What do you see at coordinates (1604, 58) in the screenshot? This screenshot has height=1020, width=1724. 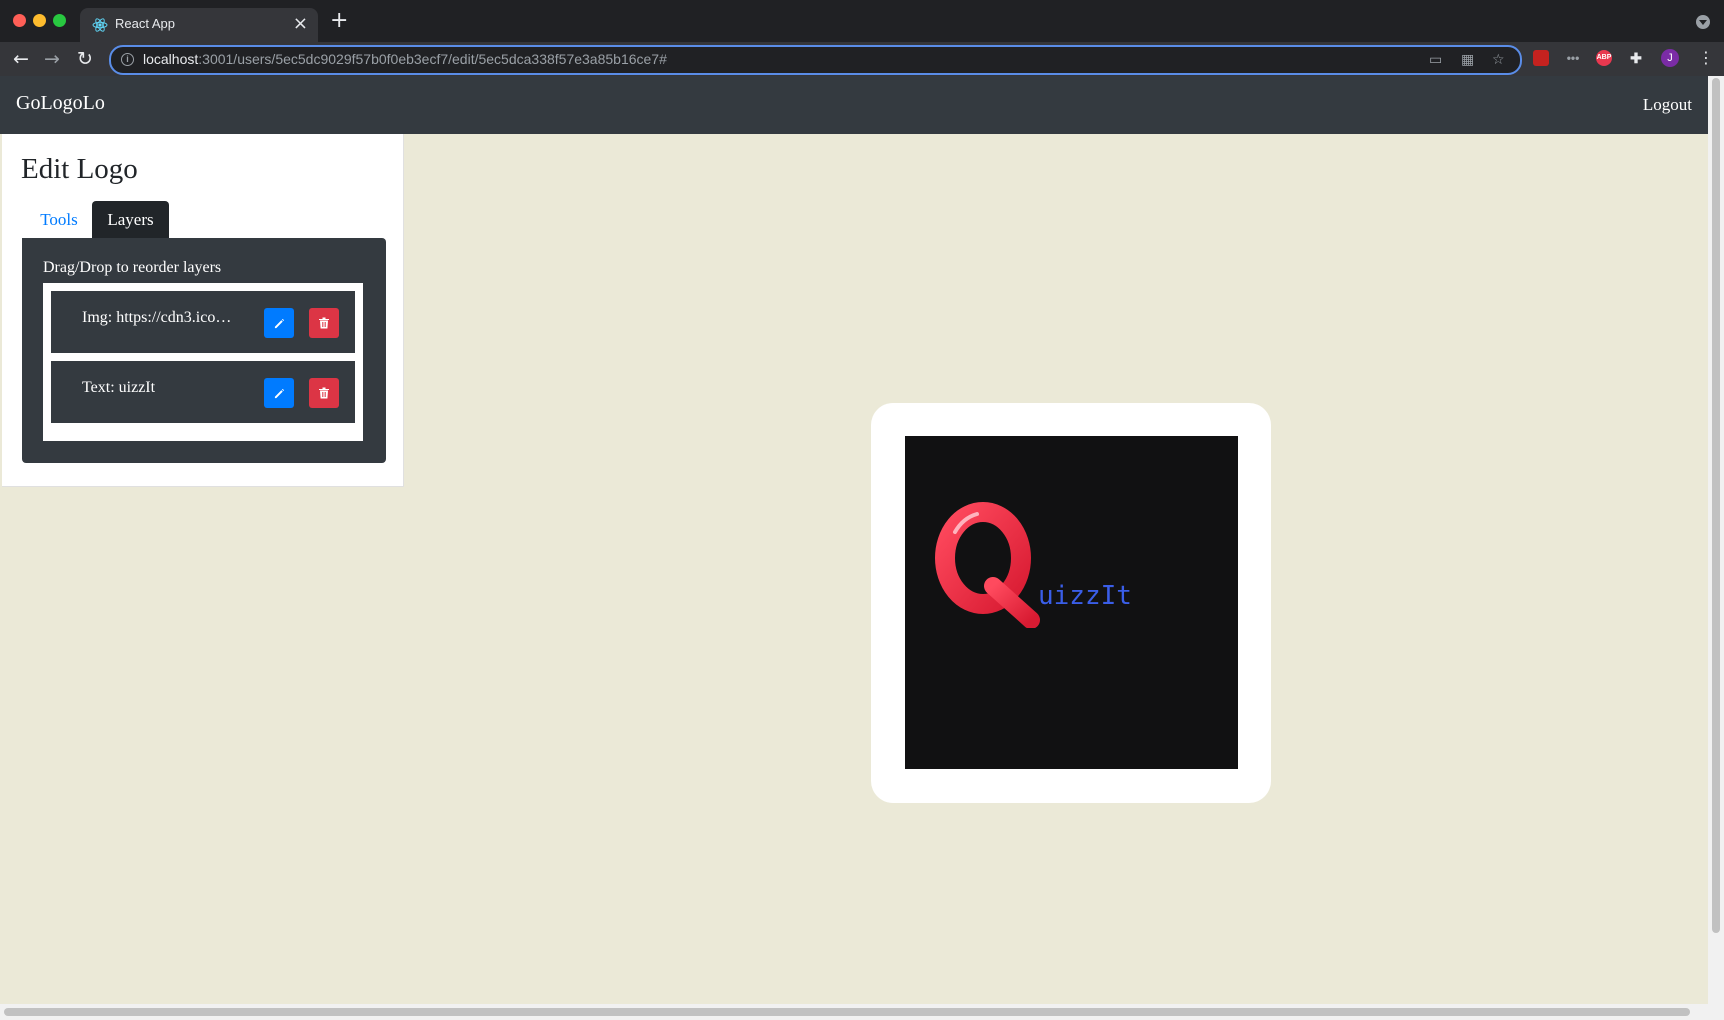 I see `adblock-plus-icon: ABP` at bounding box center [1604, 58].